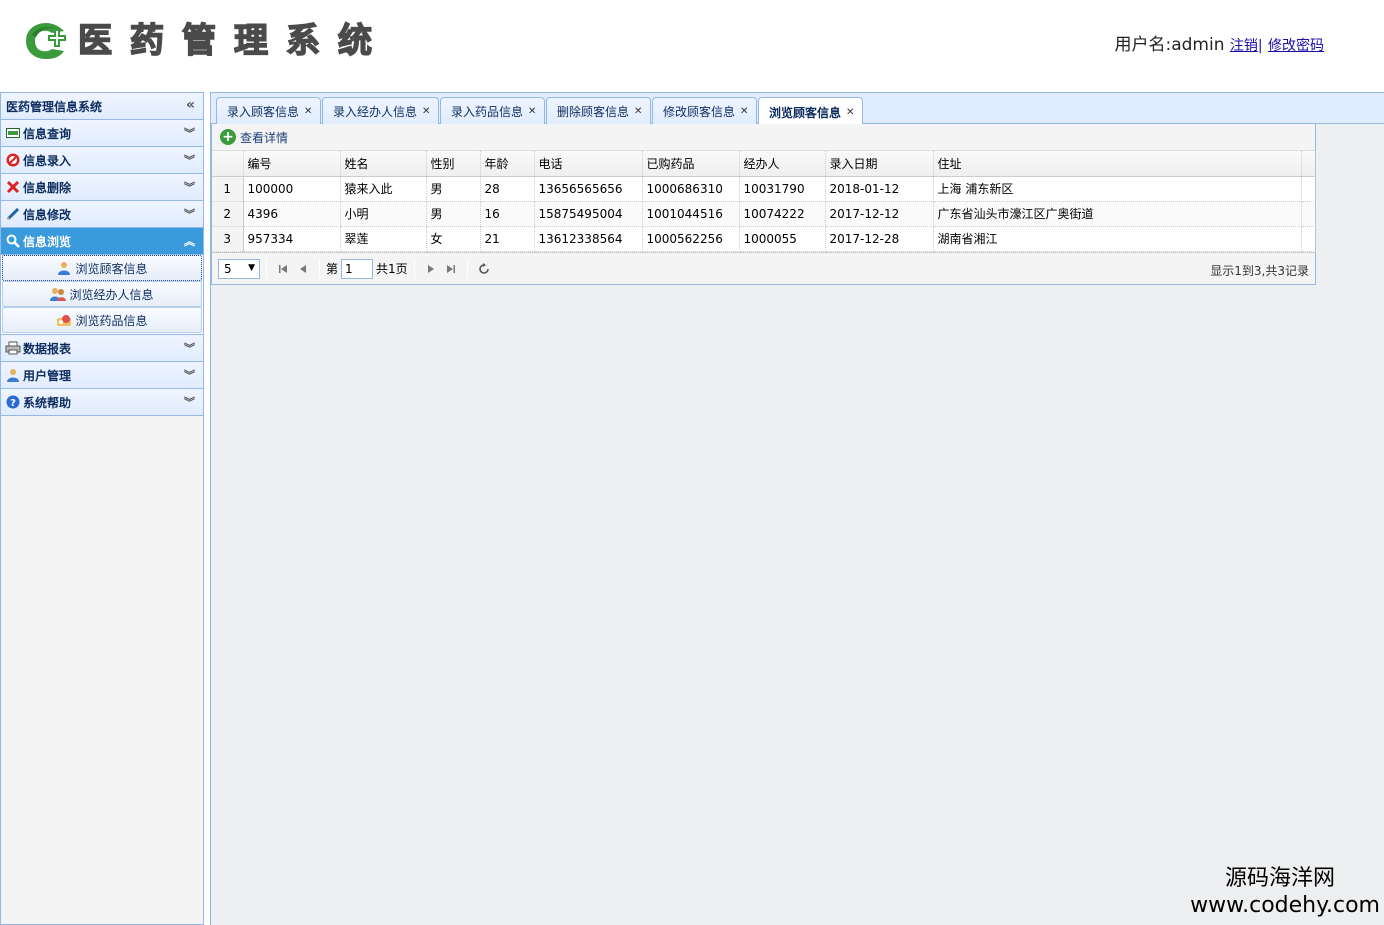 The width and height of the screenshot is (1384, 925). What do you see at coordinates (47, 187) in the screenshot?
I see `sidebar-item-label: 信息删除` at bounding box center [47, 187].